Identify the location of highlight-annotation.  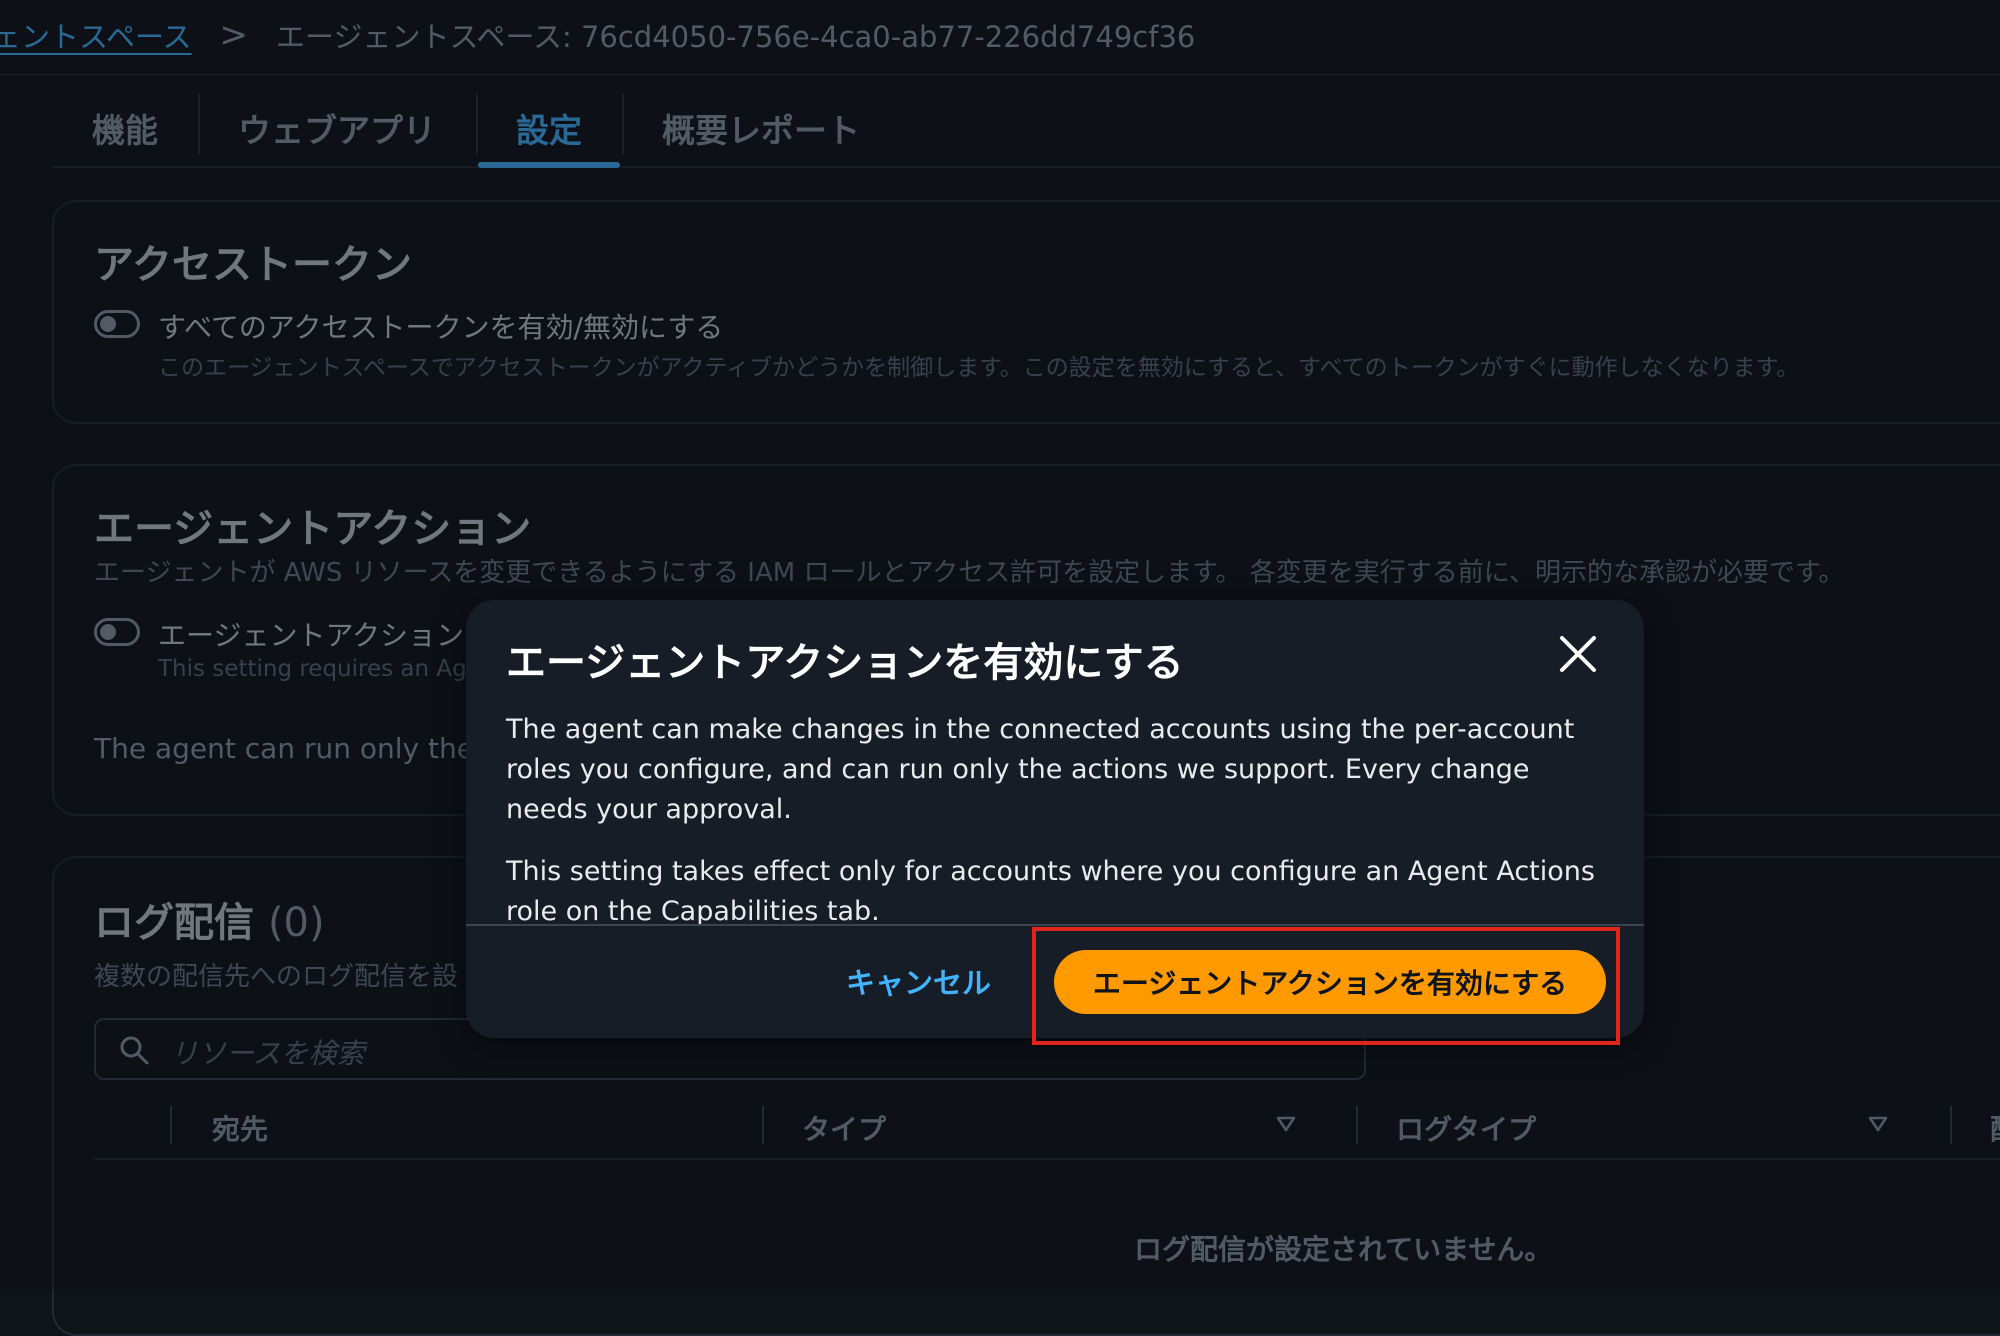
(1326, 986).